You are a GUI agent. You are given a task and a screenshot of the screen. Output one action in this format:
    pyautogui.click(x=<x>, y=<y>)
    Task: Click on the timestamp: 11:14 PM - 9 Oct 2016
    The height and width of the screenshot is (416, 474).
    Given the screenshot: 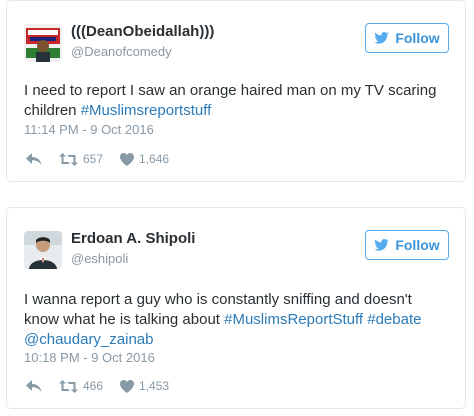 What is the action you would take?
    pyautogui.click(x=89, y=129)
    